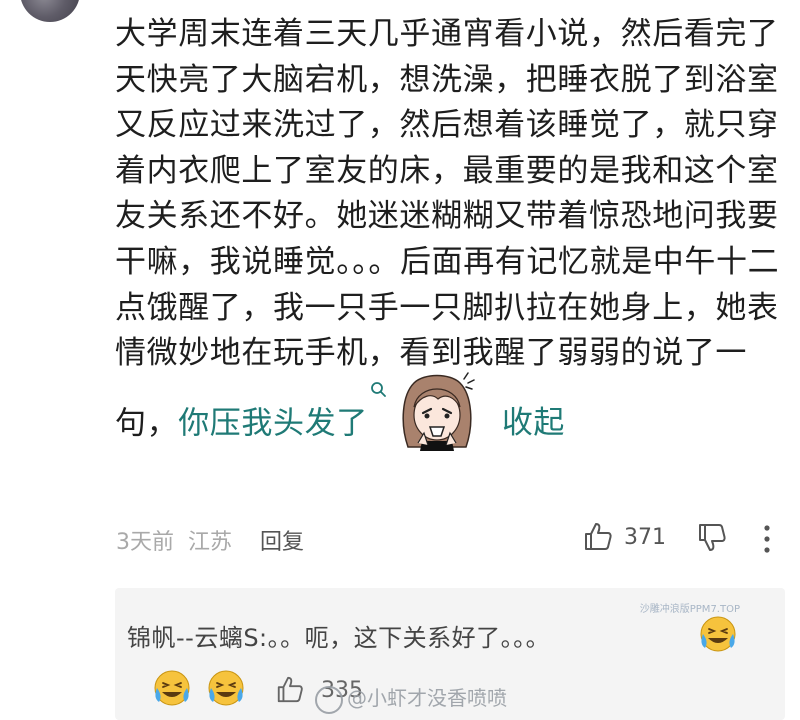 Image resolution: width=800 pixels, height=720 pixels. Describe the element at coordinates (339, 638) in the screenshot. I see `reply-text: 锦帆--云螭S:。。呃，这下关系好了。。。` at that location.